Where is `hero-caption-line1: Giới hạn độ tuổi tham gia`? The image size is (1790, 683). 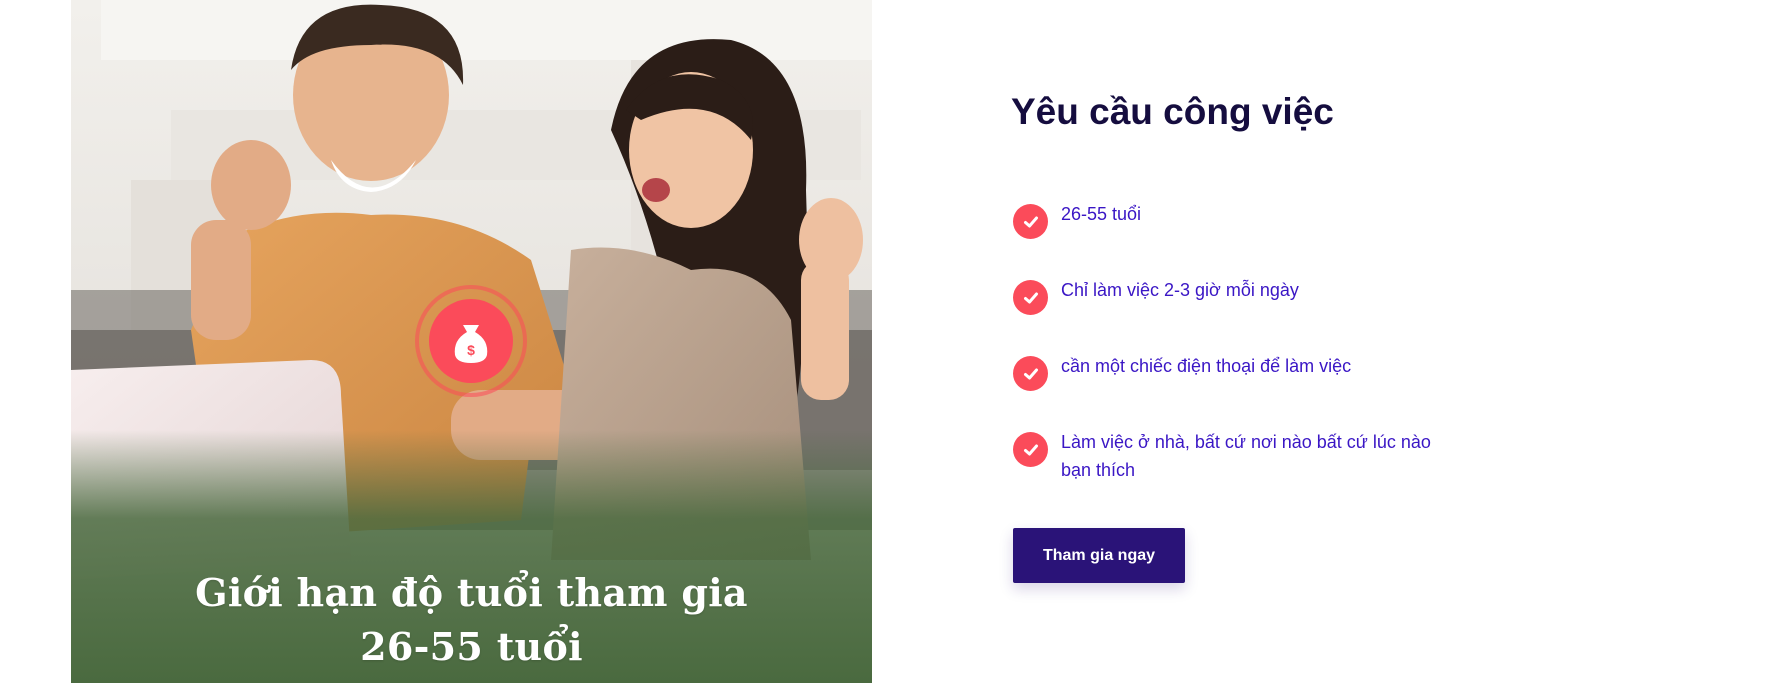
hero-caption-line1: Giới hạn độ tuổi tham gia is located at coordinates (471, 592).